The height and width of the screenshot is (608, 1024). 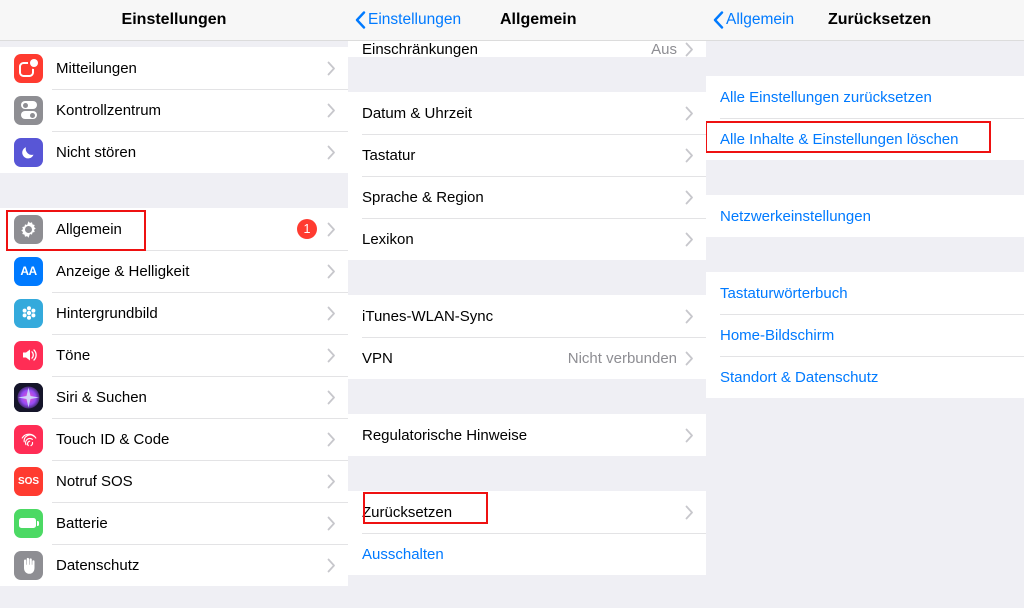 What do you see at coordinates (404, 20) in the screenshot?
I see `back-button-einstellungen: Einstellungen` at bounding box center [404, 20].